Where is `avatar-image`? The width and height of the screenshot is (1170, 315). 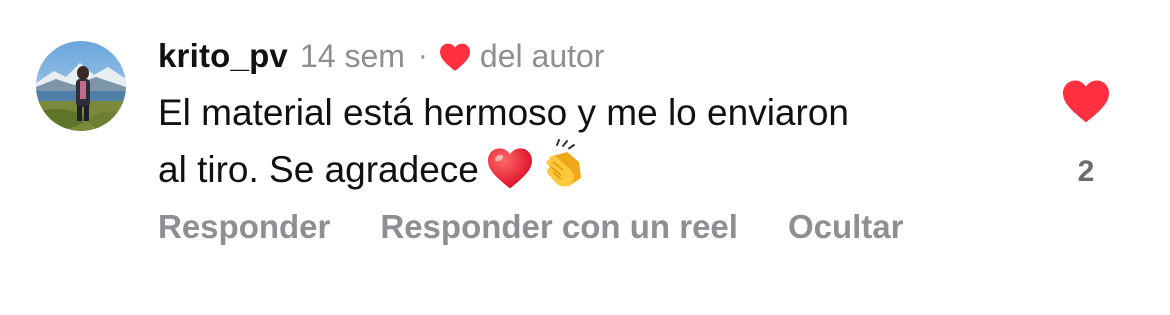
avatar-image is located at coordinates (81, 86).